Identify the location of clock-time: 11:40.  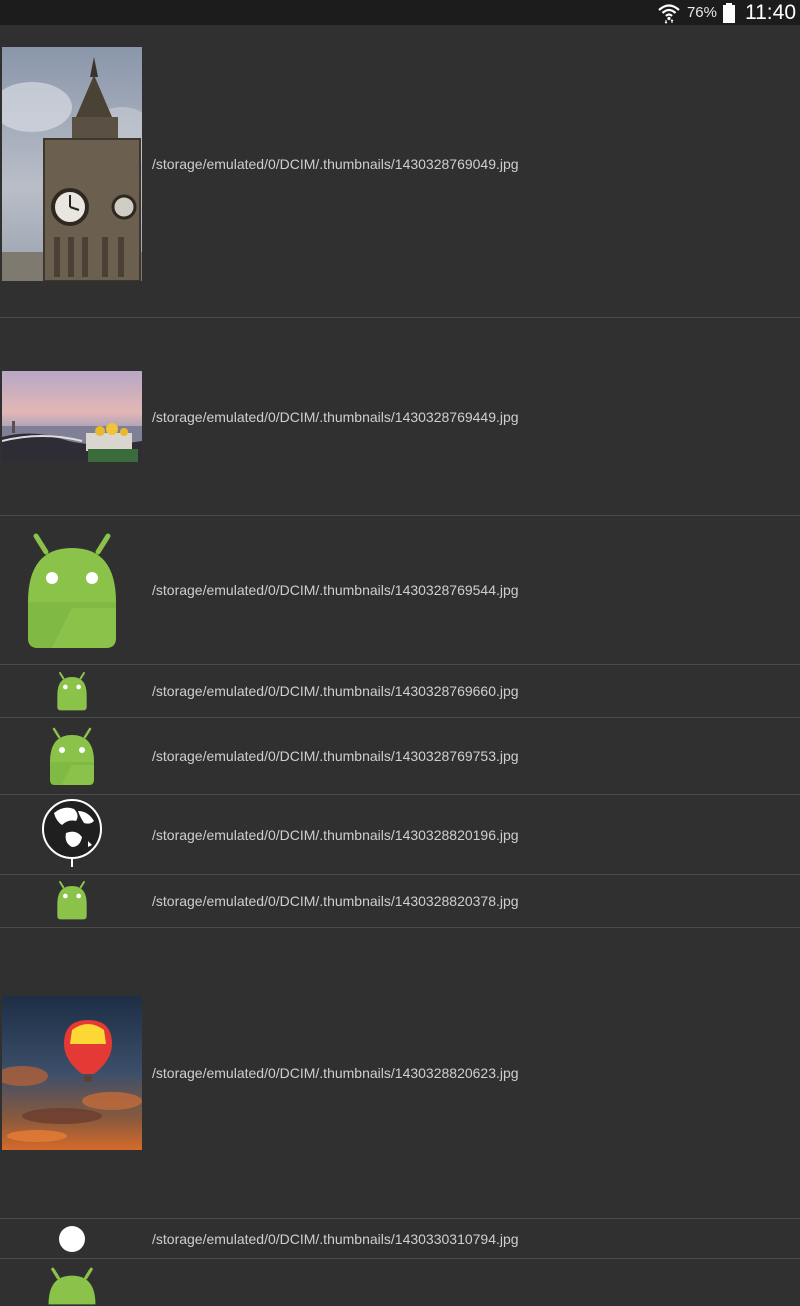
(770, 12).